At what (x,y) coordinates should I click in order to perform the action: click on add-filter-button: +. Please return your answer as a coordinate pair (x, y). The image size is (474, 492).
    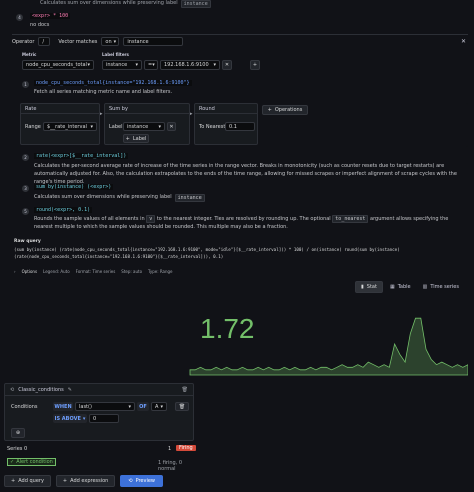
    Looking at the image, I should click on (255, 65).